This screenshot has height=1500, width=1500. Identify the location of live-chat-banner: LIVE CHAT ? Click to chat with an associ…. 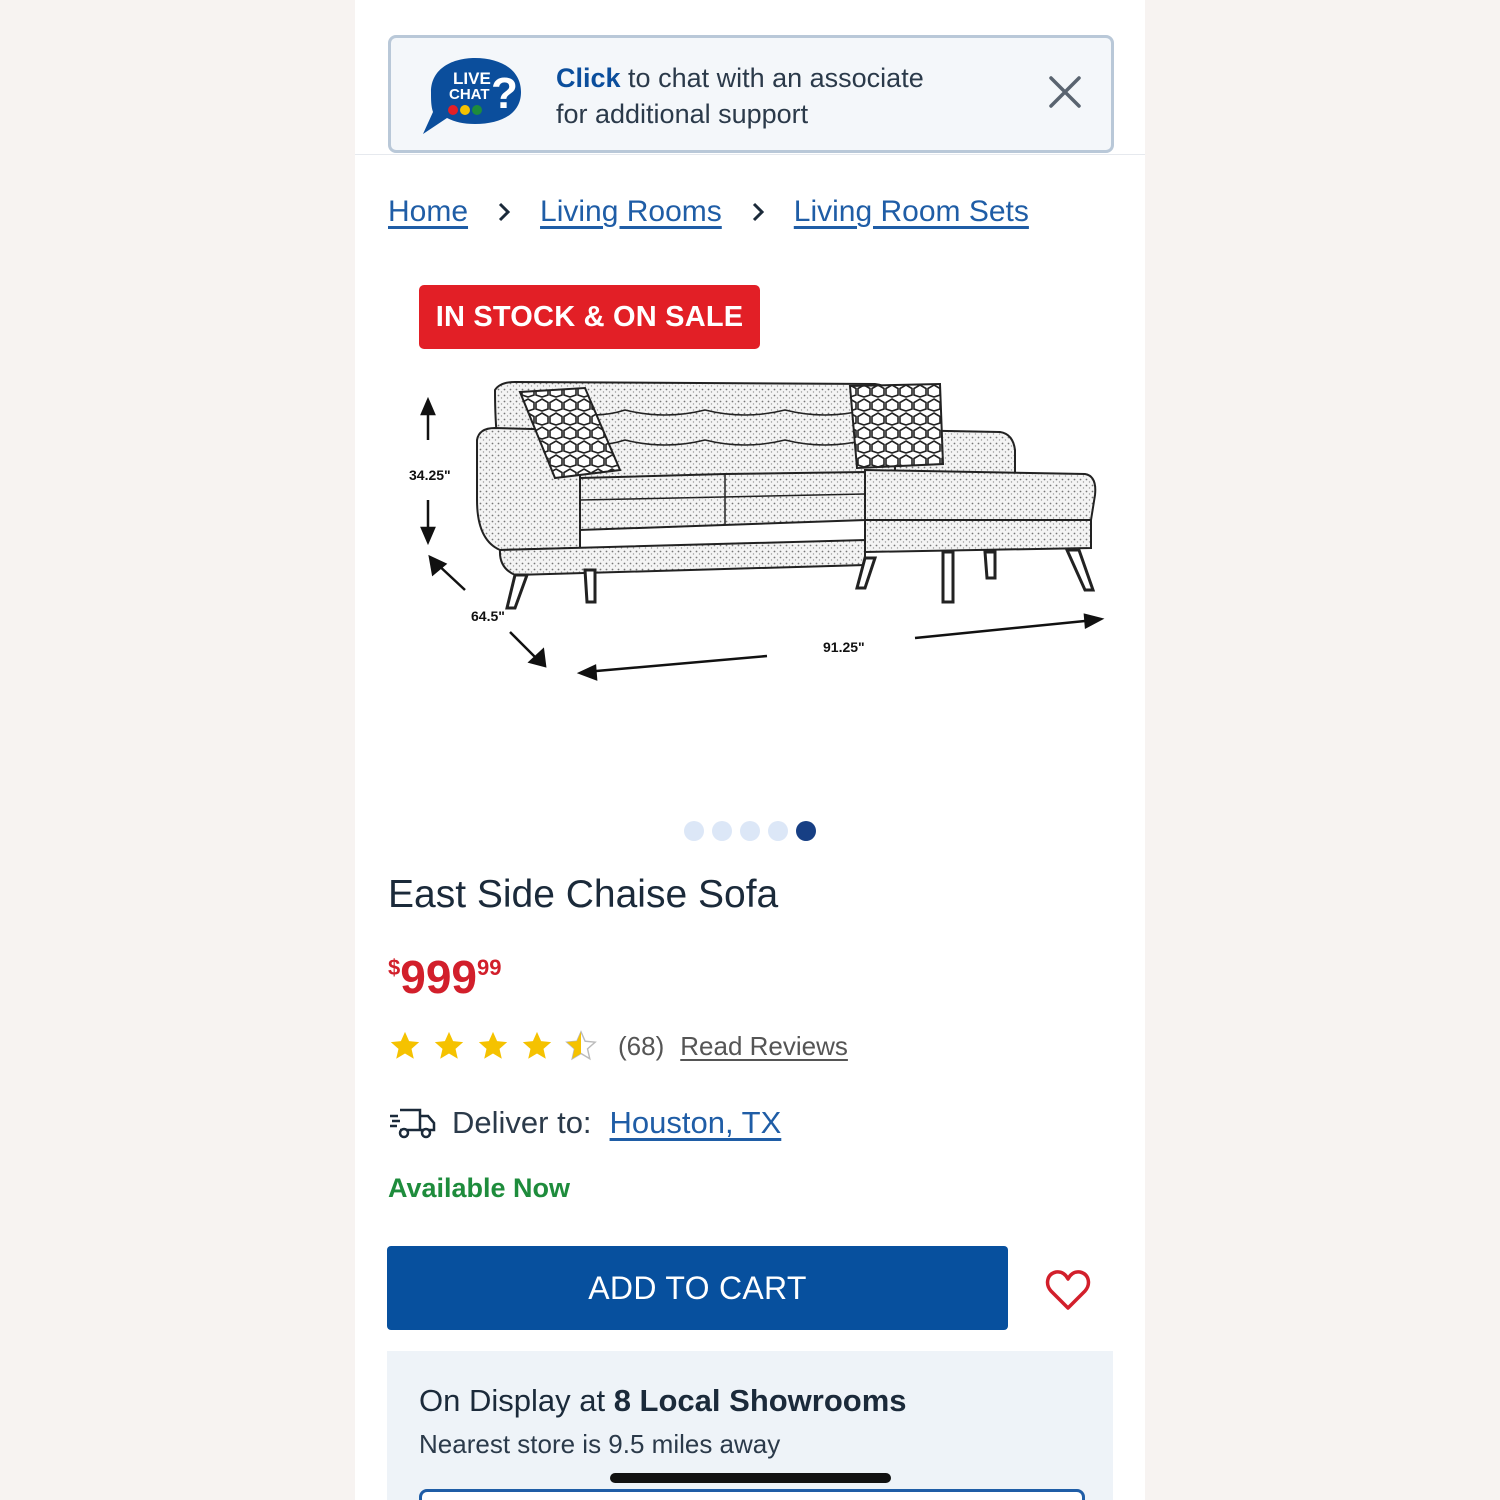
(751, 94).